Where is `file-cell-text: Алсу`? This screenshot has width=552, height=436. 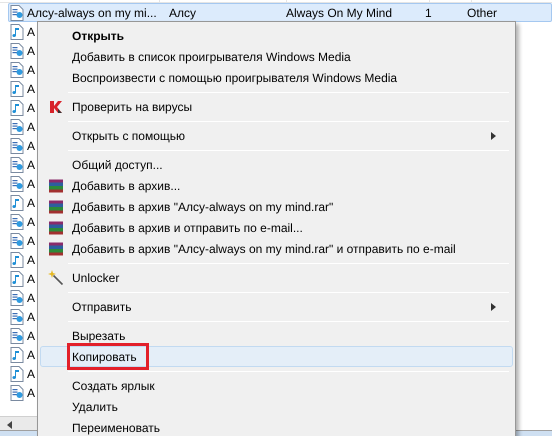
file-cell-text: Алсу is located at coordinates (183, 13).